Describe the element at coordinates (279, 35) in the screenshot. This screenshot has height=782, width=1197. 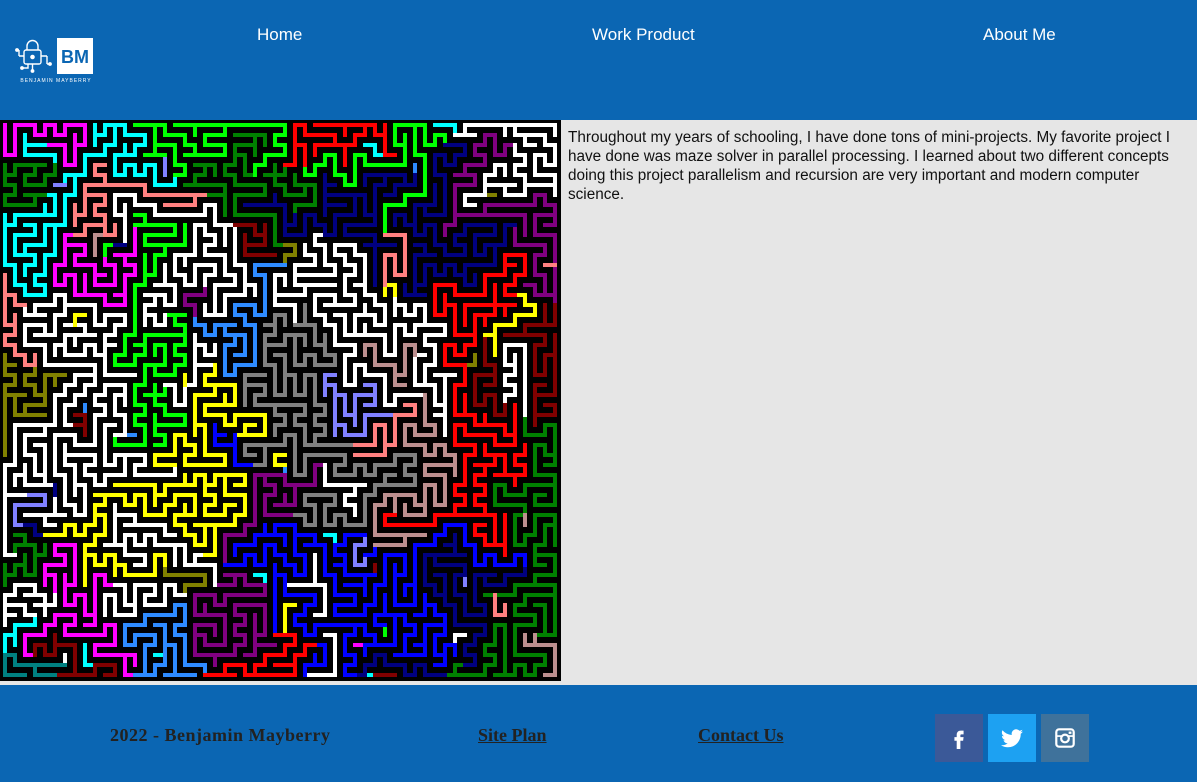
I see `nav-home-link: Home` at that location.